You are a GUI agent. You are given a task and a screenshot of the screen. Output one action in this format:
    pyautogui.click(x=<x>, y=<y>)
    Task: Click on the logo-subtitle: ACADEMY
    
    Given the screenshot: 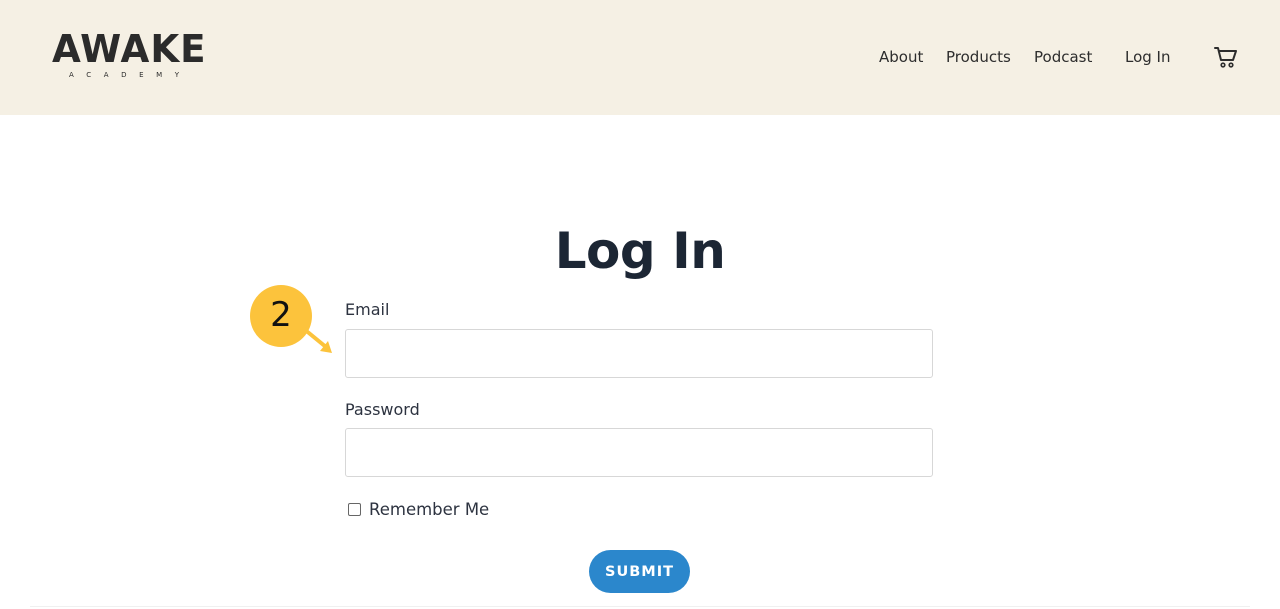 What is the action you would take?
    pyautogui.click(x=130, y=75)
    